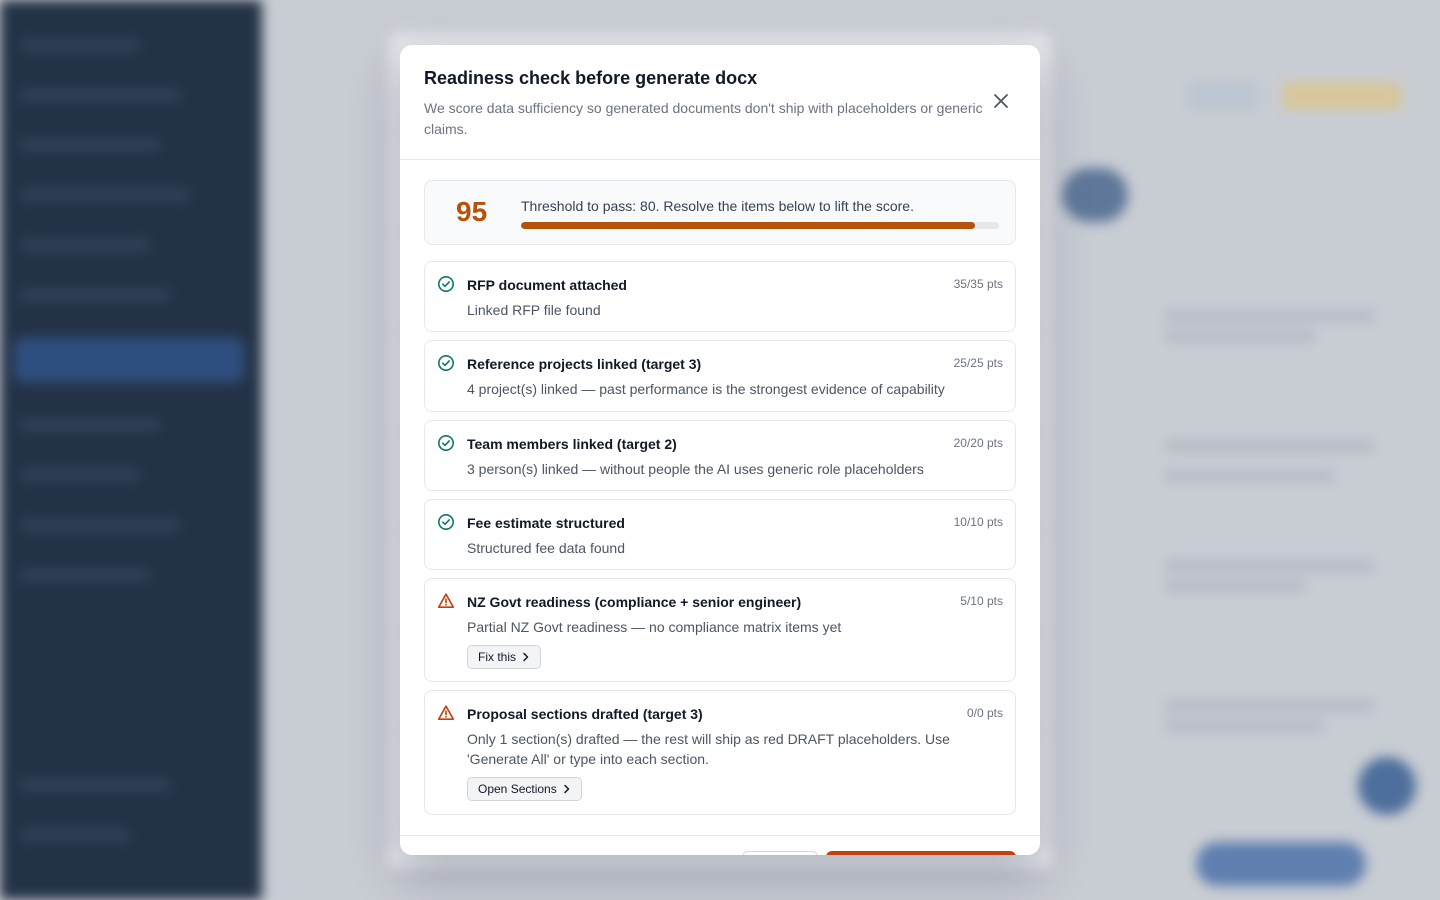 The width and height of the screenshot is (1440, 900). What do you see at coordinates (984, 713) in the screenshot?
I see `checklist-item-points: 0/0 pts` at bounding box center [984, 713].